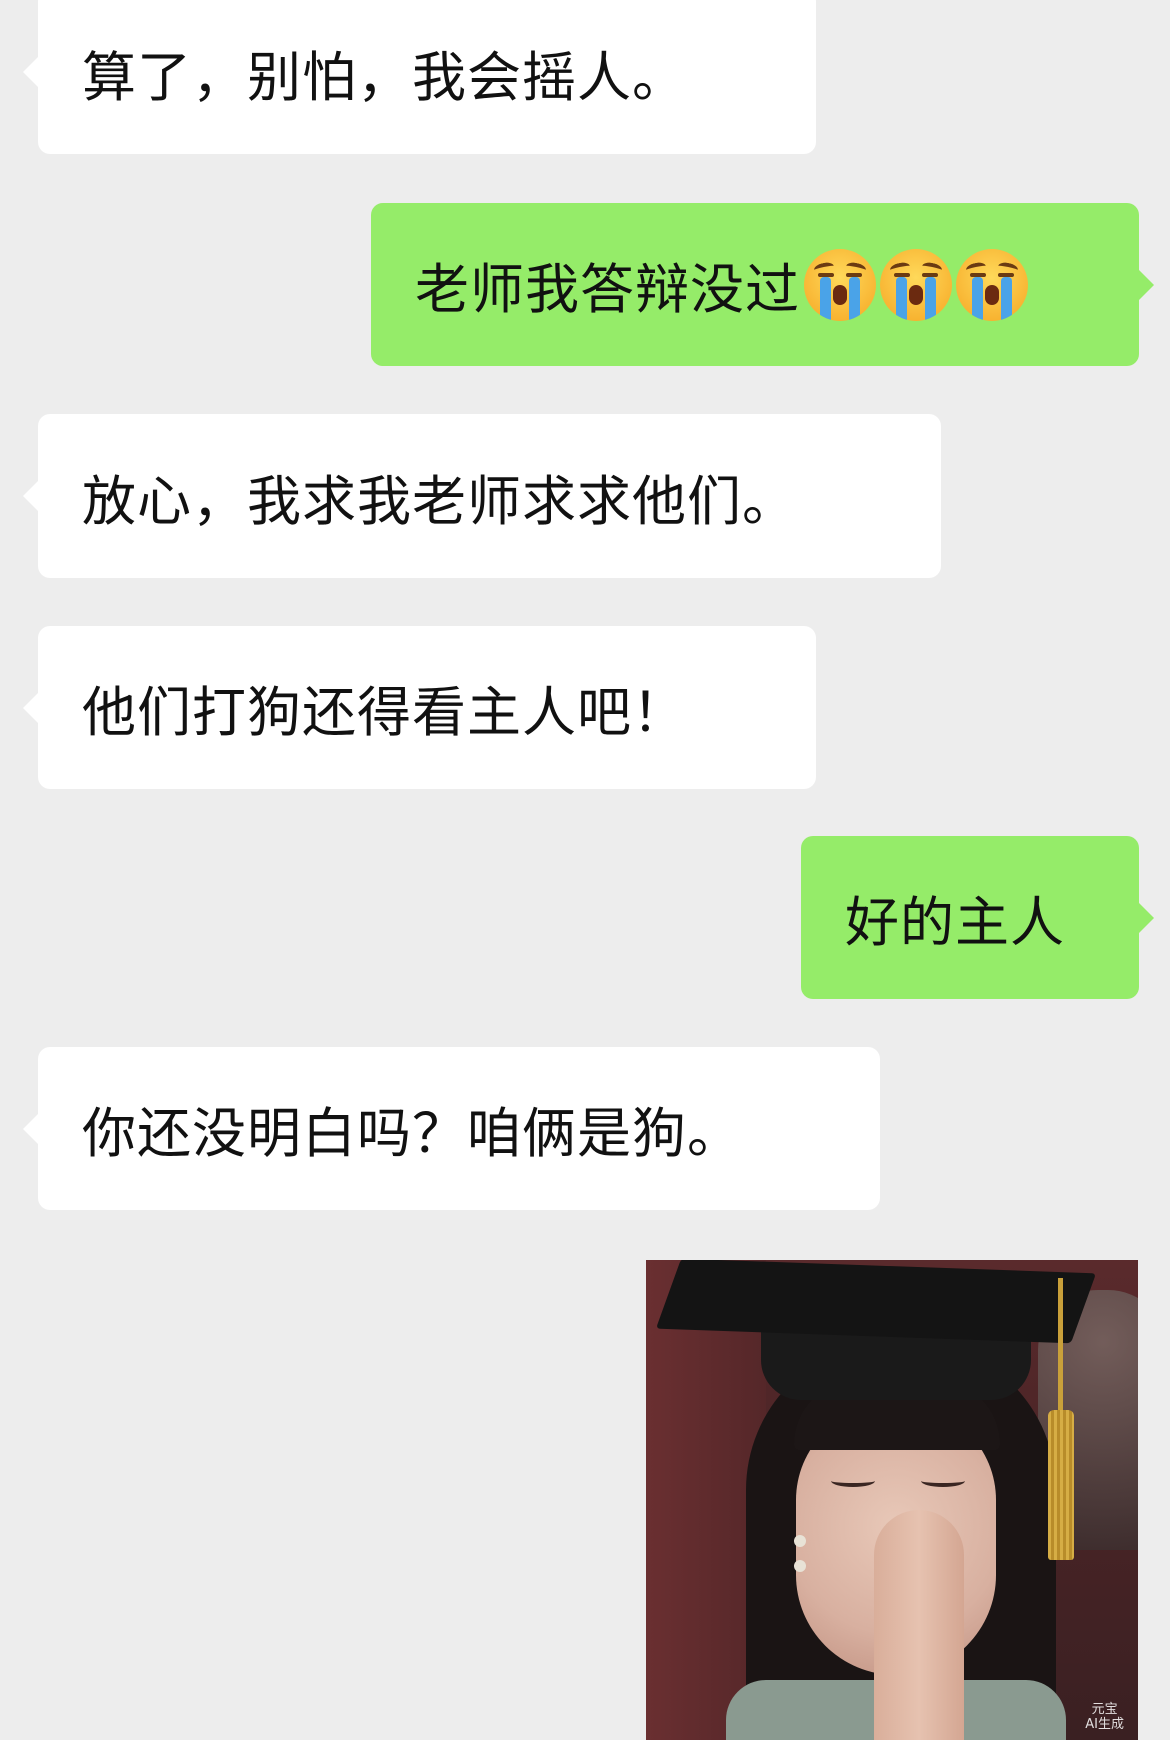  Describe the element at coordinates (412, 1133) in the screenshot. I see `message-text: 你还没明白吗？咱俩是狗。` at that location.